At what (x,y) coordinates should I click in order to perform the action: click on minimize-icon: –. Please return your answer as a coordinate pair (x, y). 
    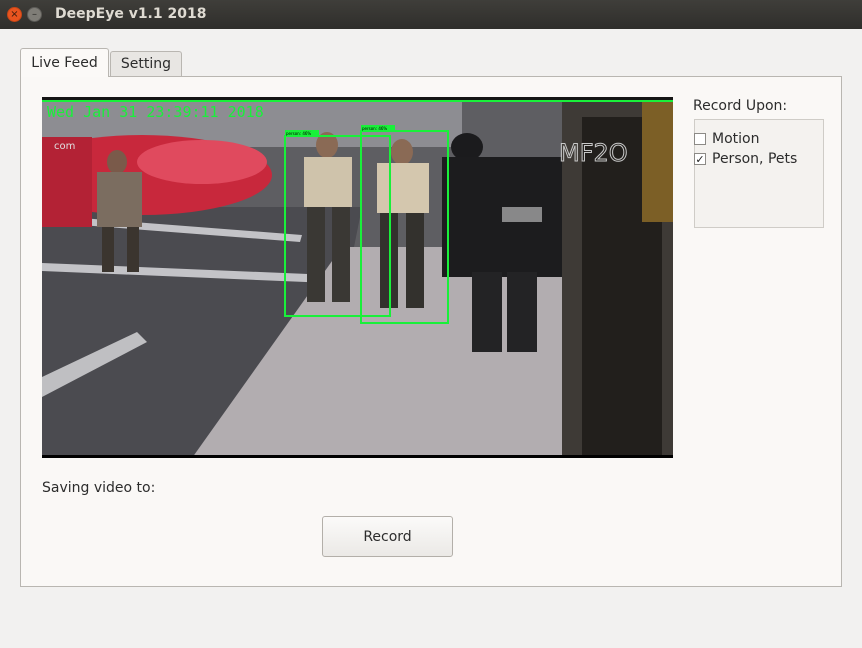
    Looking at the image, I should click on (34, 14).